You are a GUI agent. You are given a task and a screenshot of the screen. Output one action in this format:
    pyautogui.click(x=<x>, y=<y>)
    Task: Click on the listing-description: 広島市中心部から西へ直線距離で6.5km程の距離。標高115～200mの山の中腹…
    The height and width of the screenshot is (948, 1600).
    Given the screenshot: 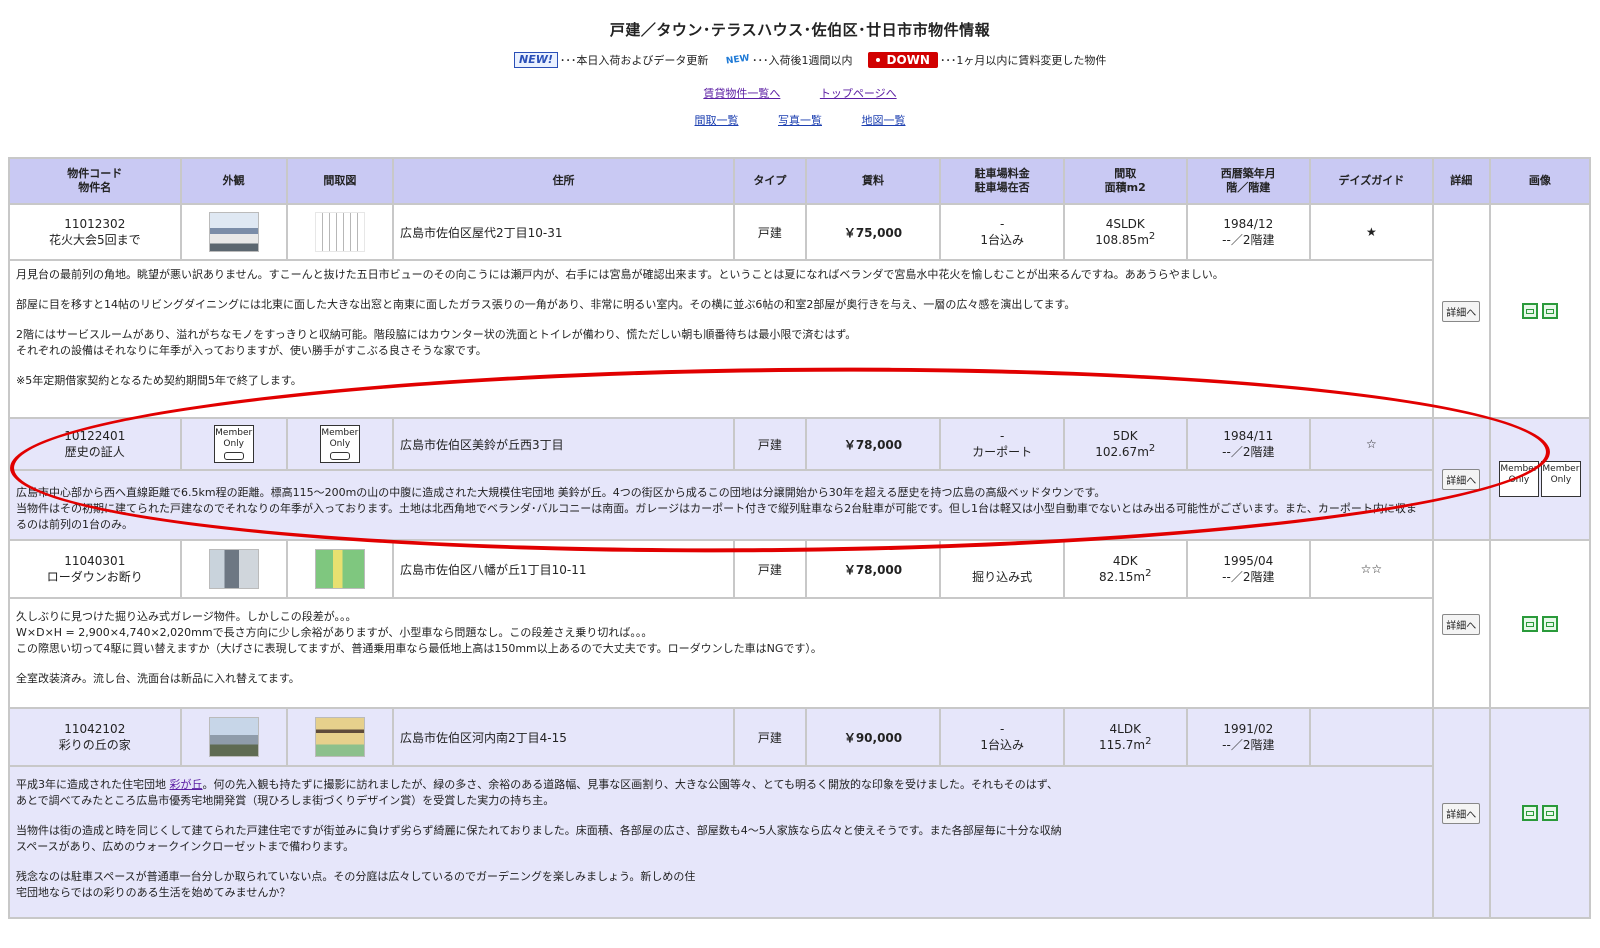 What is the action you would take?
    pyautogui.click(x=721, y=505)
    